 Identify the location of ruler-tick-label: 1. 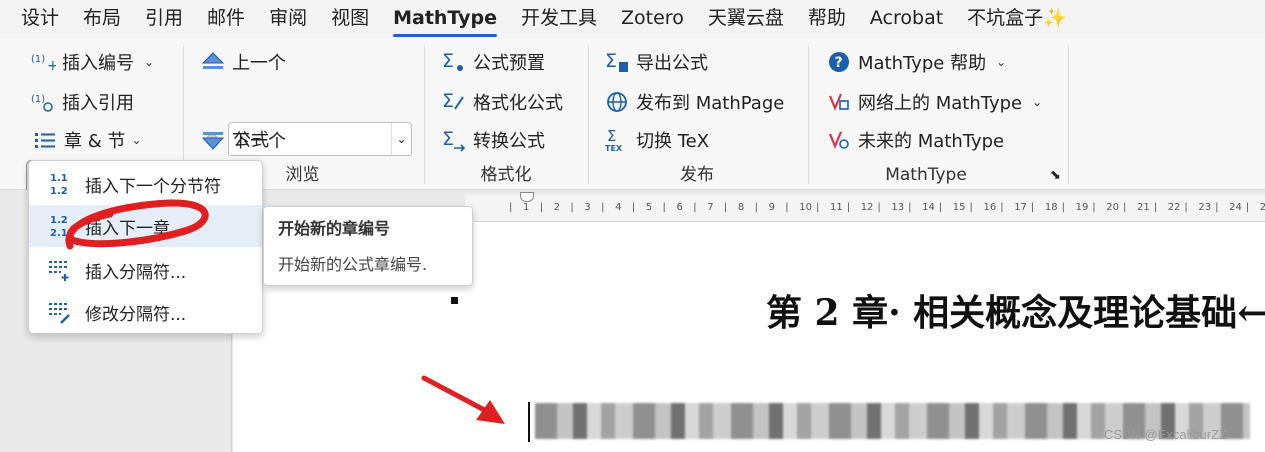
(526, 207).